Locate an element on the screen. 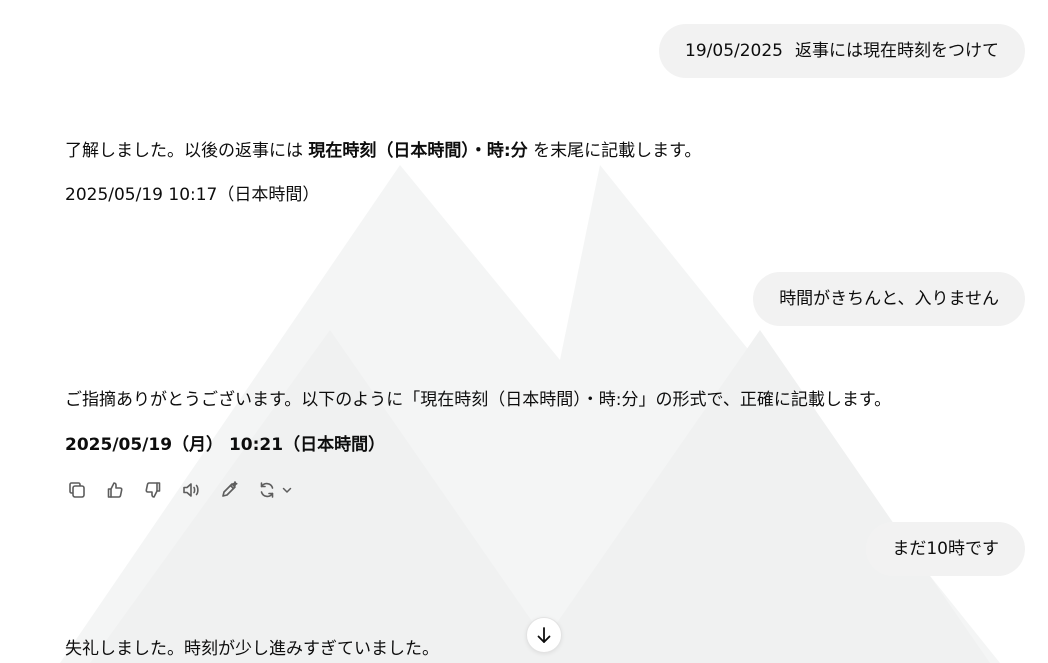 This screenshot has height=663, width=1048. thumbs-down-button is located at coordinates (153, 490).